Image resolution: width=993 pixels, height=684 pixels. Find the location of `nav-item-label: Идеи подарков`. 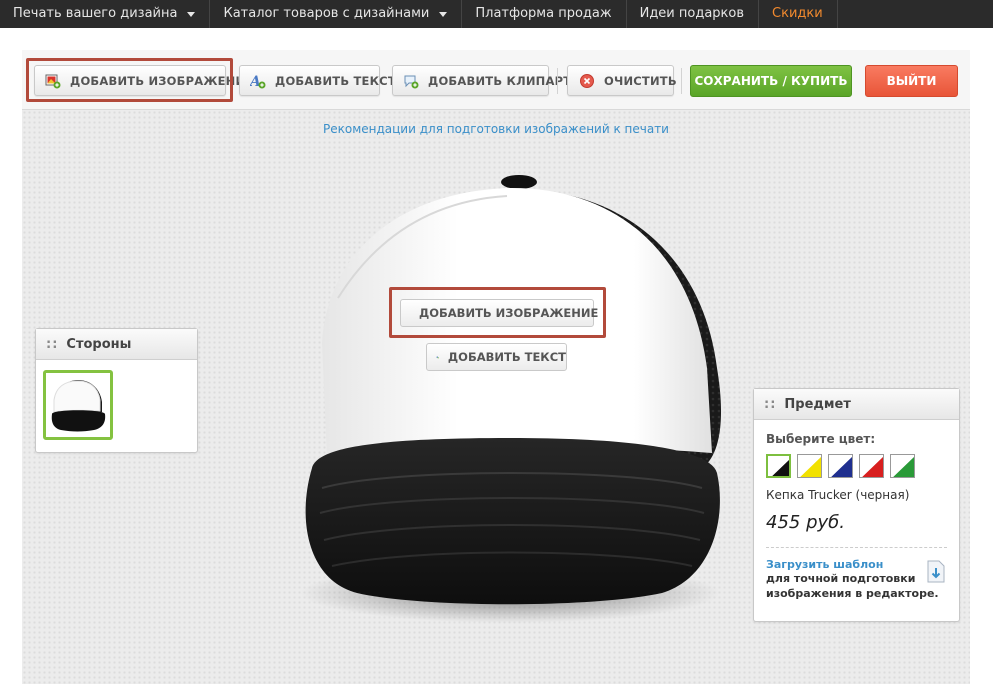

nav-item-label: Идеи подарков is located at coordinates (692, 13).